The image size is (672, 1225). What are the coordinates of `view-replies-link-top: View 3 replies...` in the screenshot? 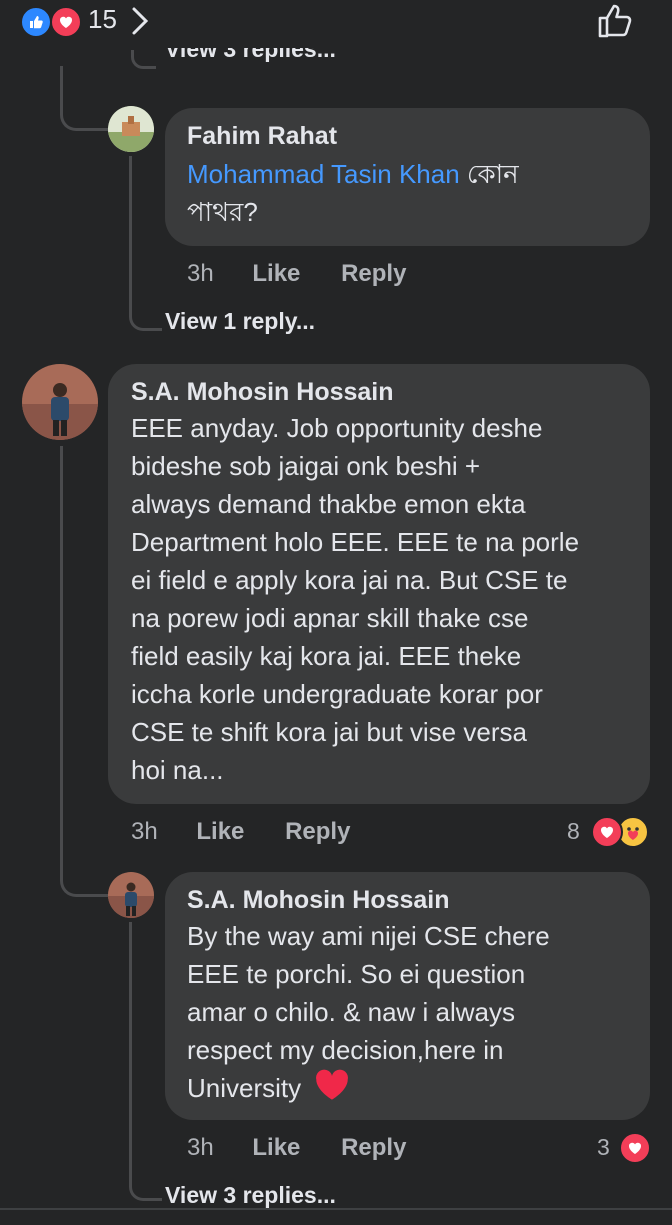 It's located at (250, 62).